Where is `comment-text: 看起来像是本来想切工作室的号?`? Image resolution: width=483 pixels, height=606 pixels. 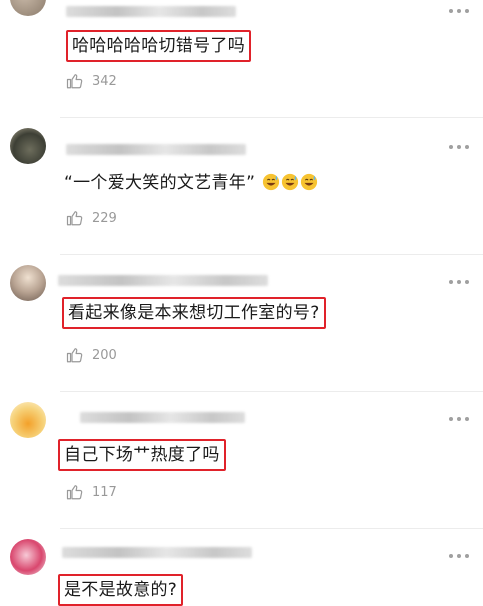 comment-text: 看起来像是本来想切工作室的号? is located at coordinates (194, 313).